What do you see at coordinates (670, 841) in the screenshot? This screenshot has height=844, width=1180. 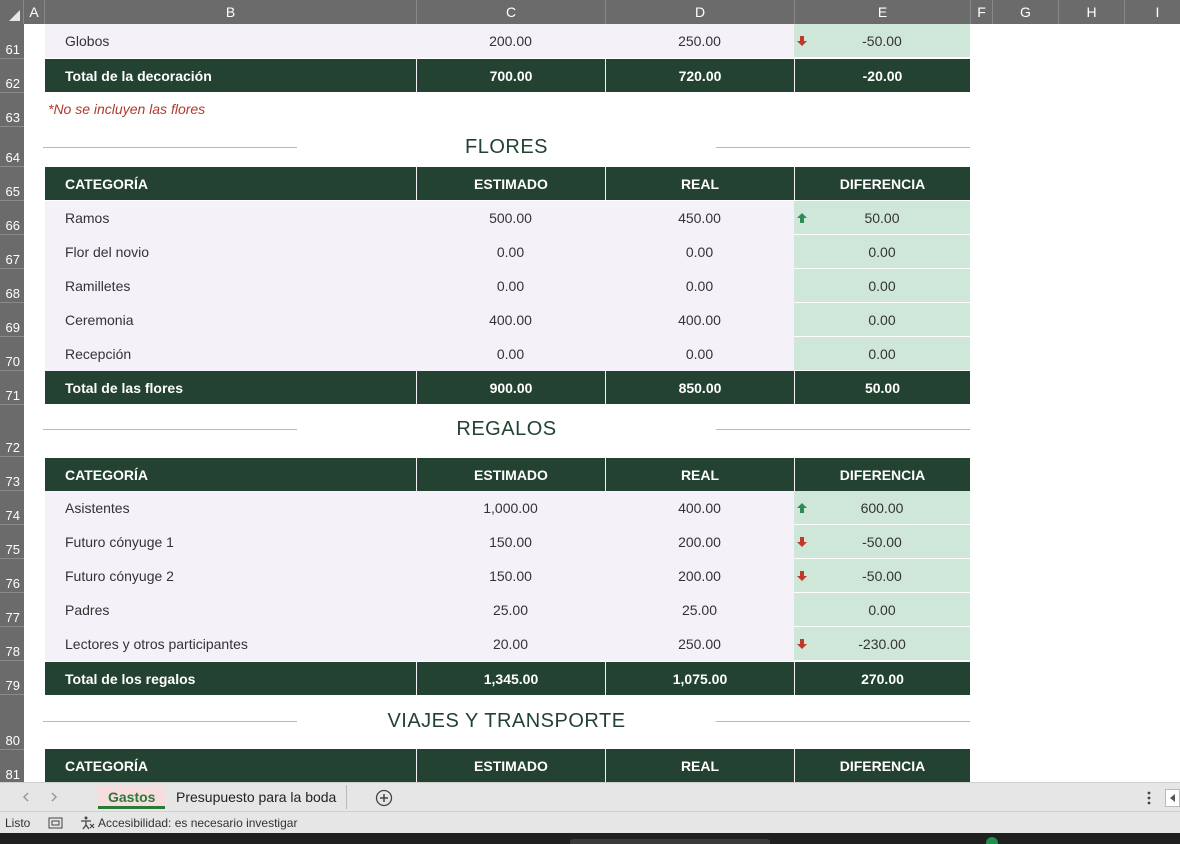 I see `taskbar-search-box` at bounding box center [670, 841].